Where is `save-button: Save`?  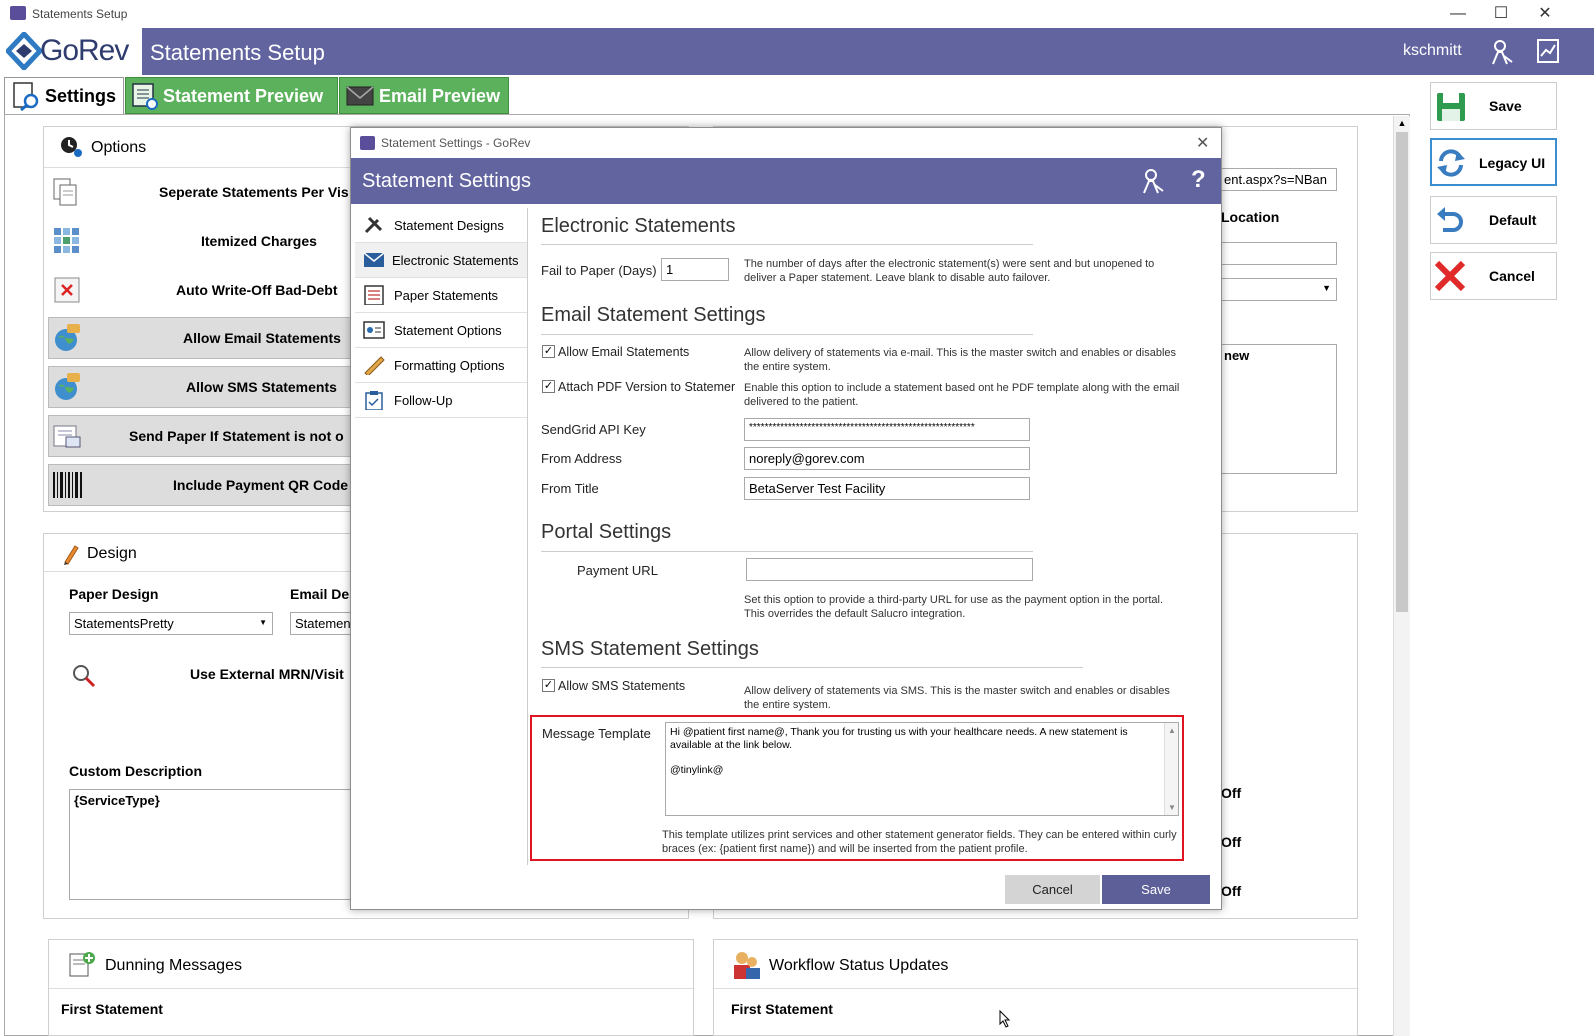 save-button: Save is located at coordinates (1493, 106).